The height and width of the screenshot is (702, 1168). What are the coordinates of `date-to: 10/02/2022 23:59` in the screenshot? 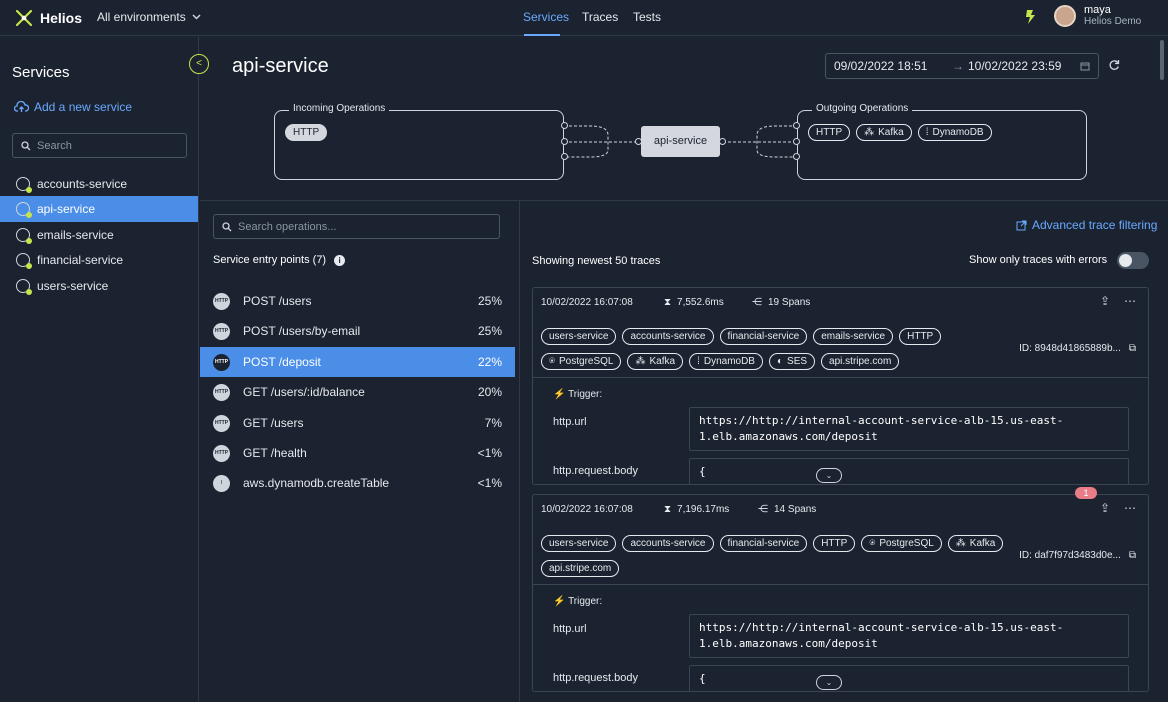 It's located at (1015, 66).